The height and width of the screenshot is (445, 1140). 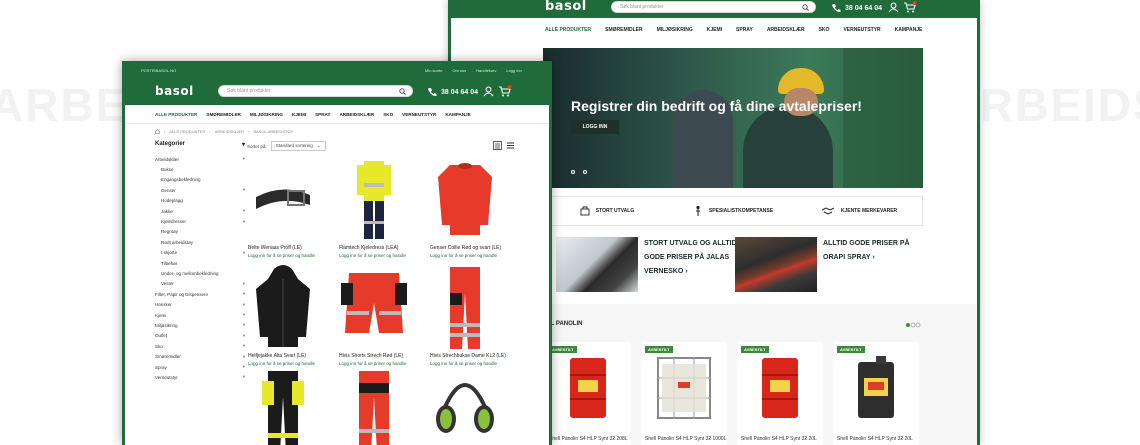 I want to click on category-item: Kjemi ▾, so click(x=200, y=315).